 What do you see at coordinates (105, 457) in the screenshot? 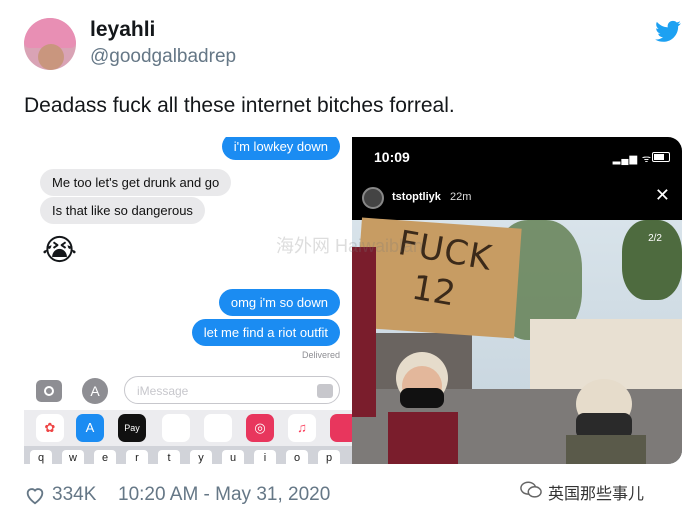
I see `key: e` at bounding box center [105, 457].